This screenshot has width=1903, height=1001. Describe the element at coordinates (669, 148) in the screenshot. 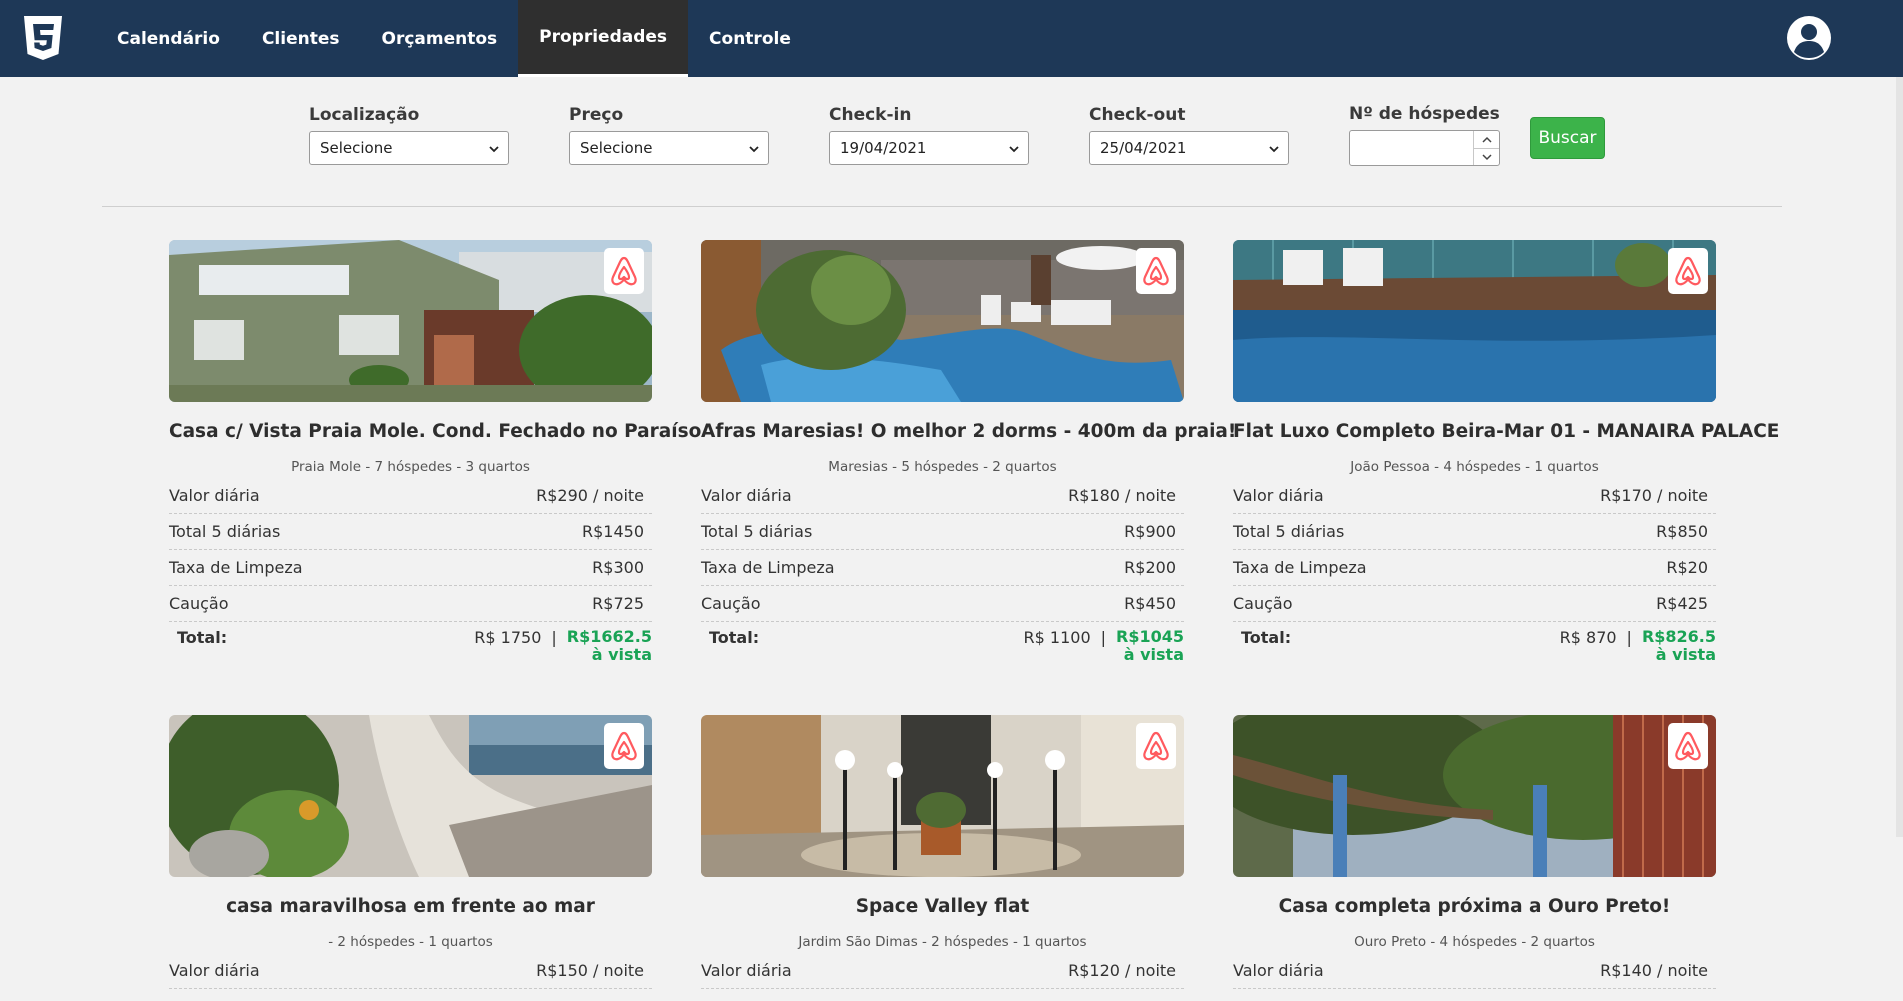

I see `price-select: Selecione` at that location.